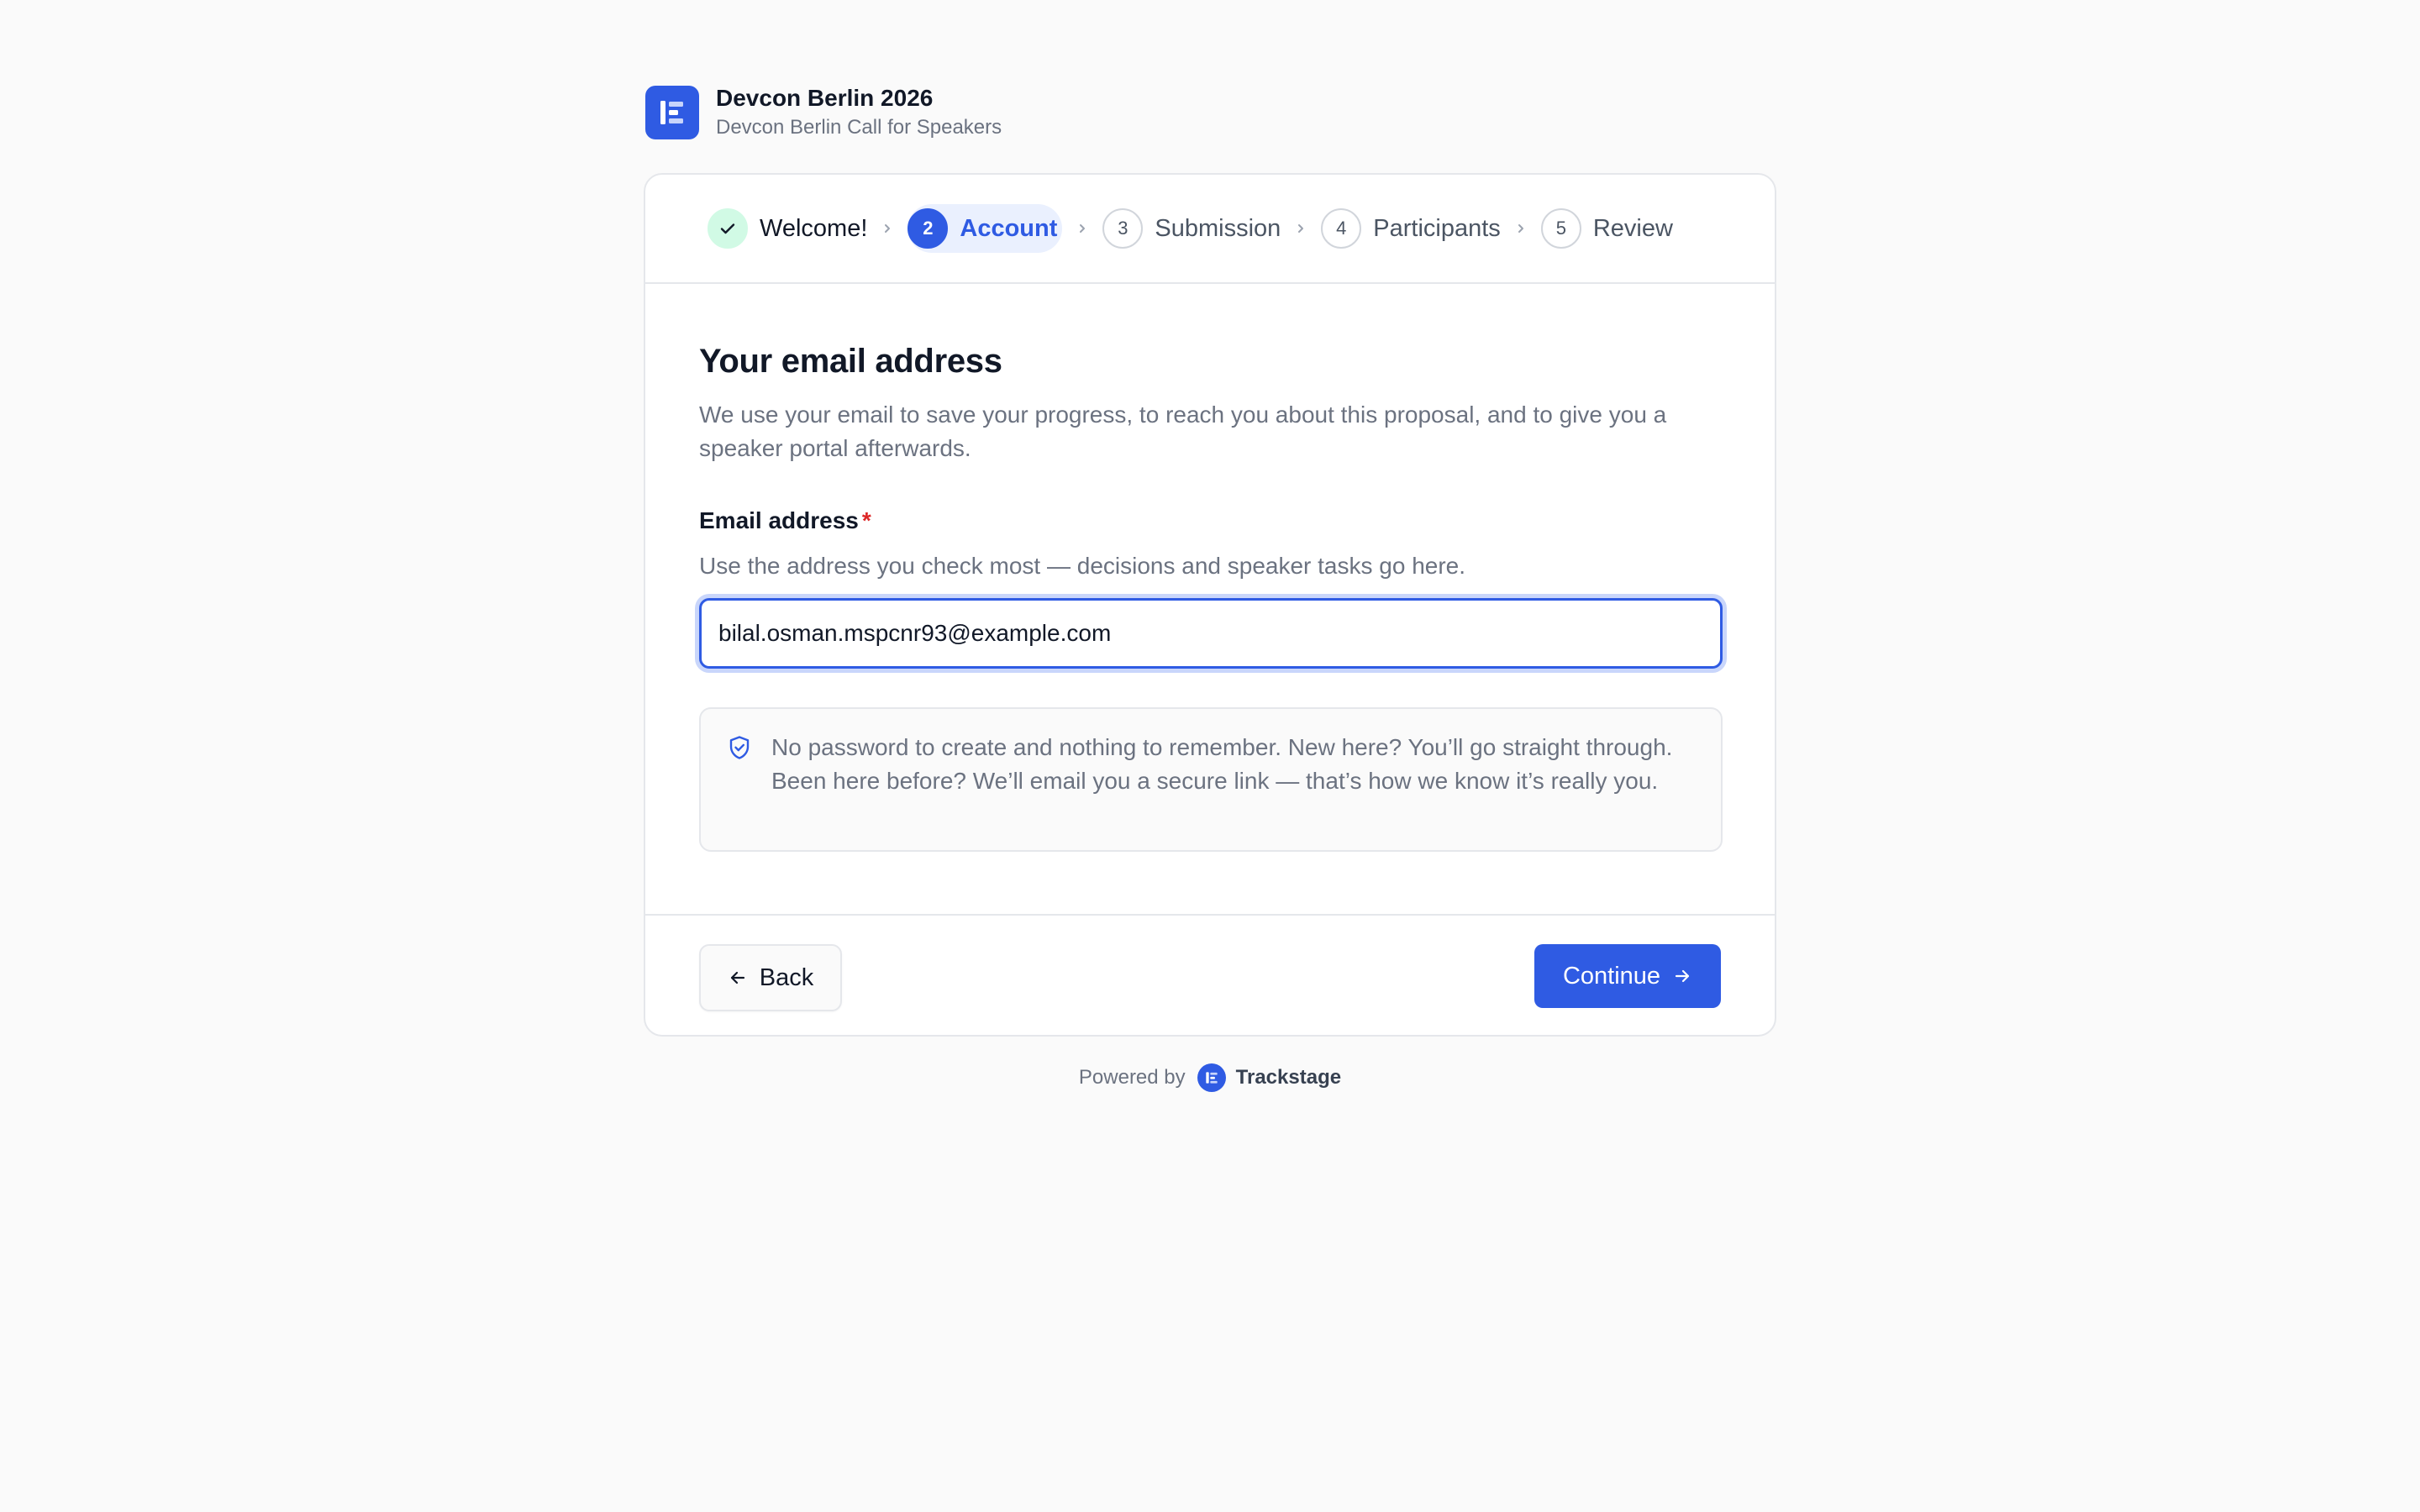 This screenshot has width=2420, height=1512. I want to click on continue-button-label: Continue, so click(1612, 976).